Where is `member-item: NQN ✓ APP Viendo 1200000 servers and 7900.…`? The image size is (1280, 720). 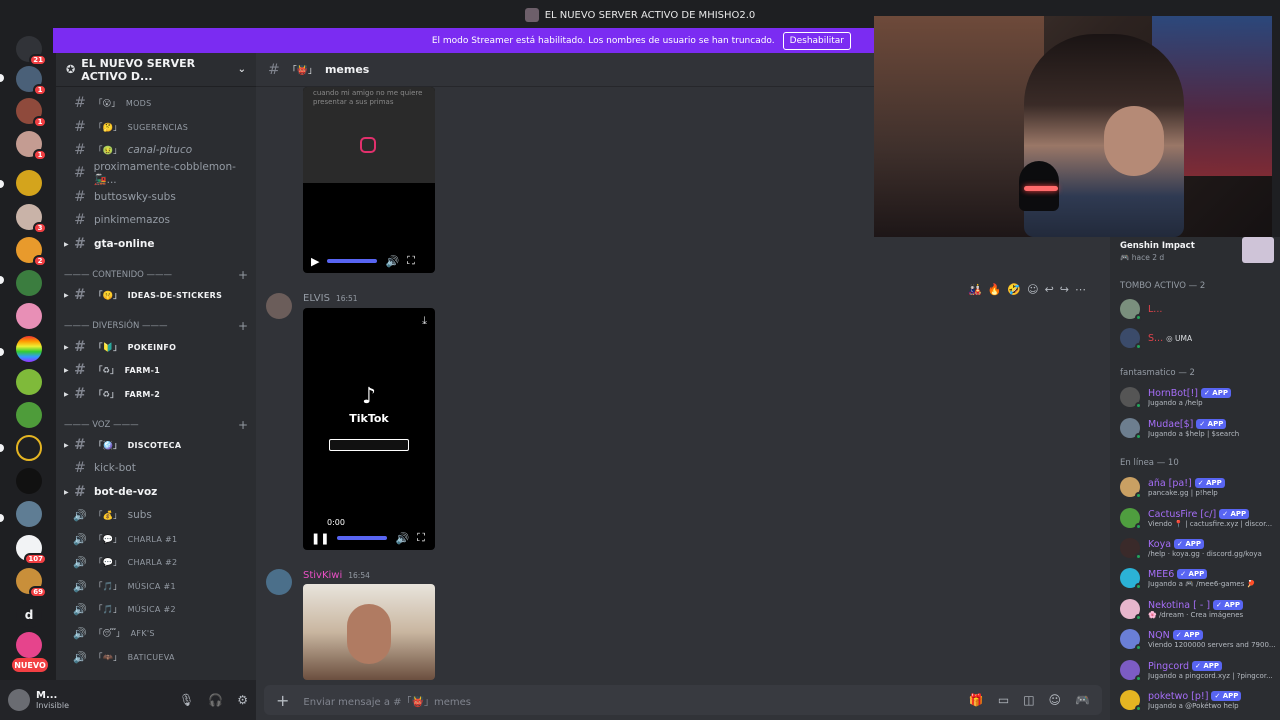 member-item: NQN ✓ APP Viendo 1200000 servers and 7900.… is located at coordinates (1200, 639).